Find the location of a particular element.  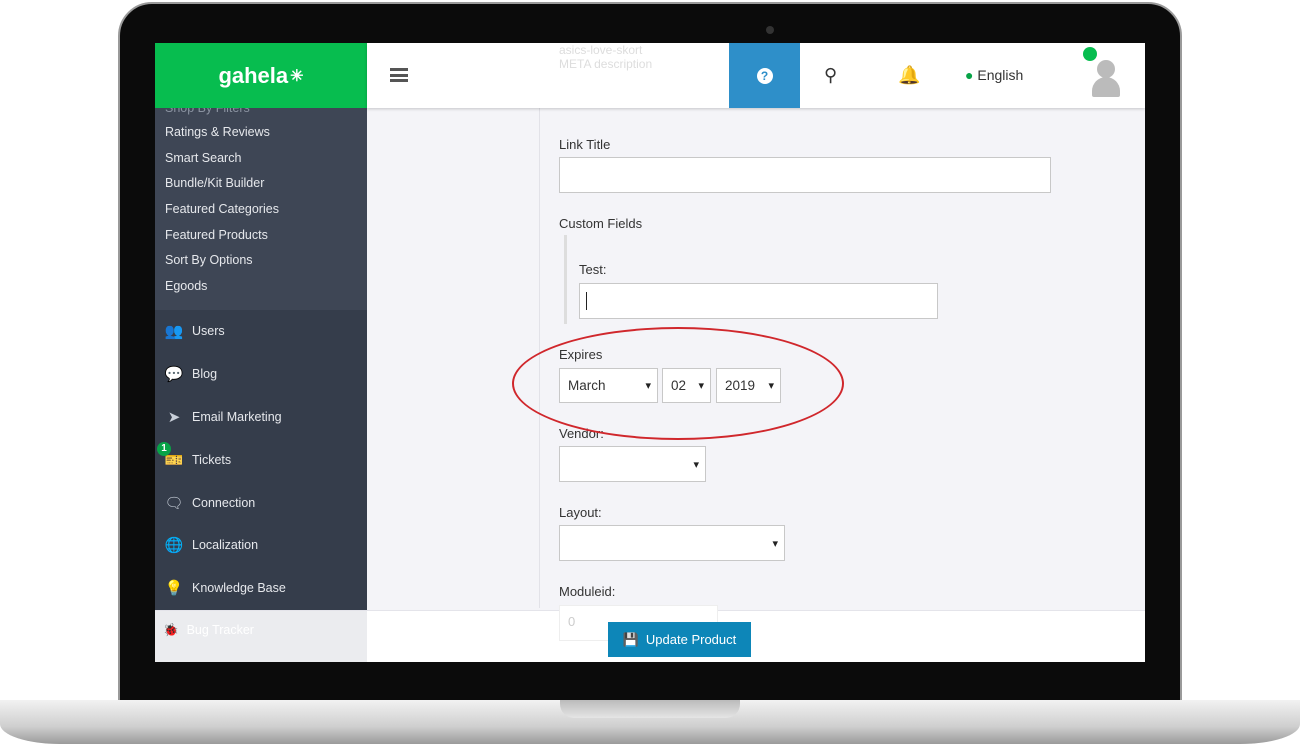

question-circle-icon: ? is located at coordinates (764, 75).